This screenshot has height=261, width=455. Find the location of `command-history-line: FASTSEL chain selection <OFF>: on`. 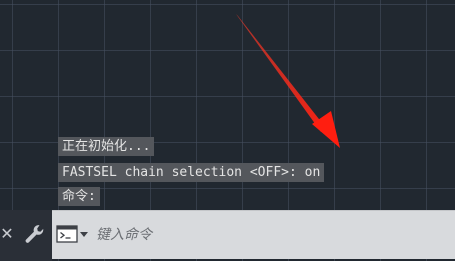

command-history-line: FASTSEL chain selection <OFF>: on is located at coordinates (191, 172).